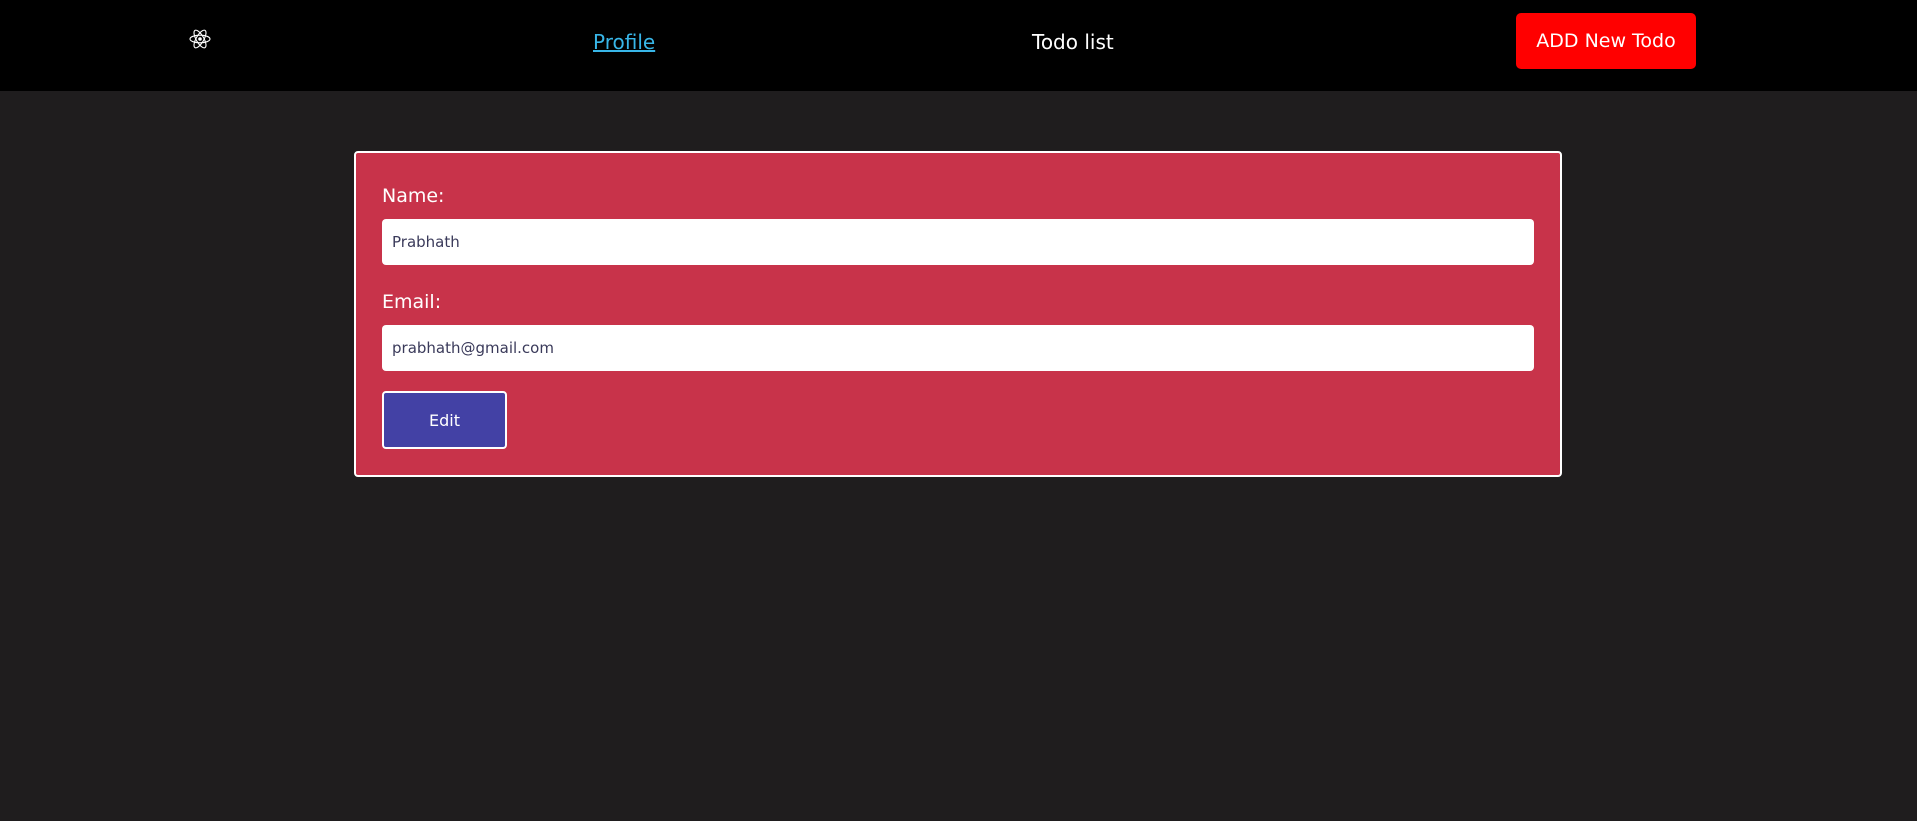 The height and width of the screenshot is (821, 1917). What do you see at coordinates (958, 348) in the screenshot?
I see `email-input` at bounding box center [958, 348].